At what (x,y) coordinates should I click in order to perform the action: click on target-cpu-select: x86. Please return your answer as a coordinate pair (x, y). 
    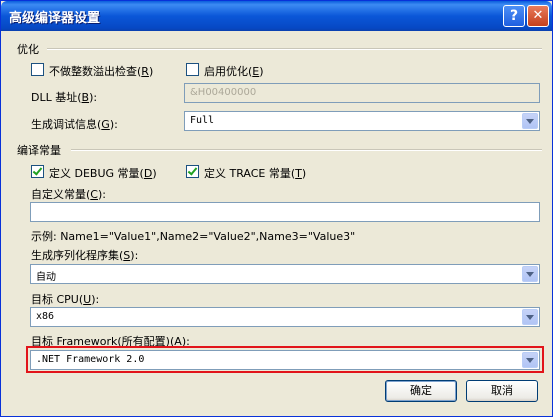
    Looking at the image, I should click on (285, 317).